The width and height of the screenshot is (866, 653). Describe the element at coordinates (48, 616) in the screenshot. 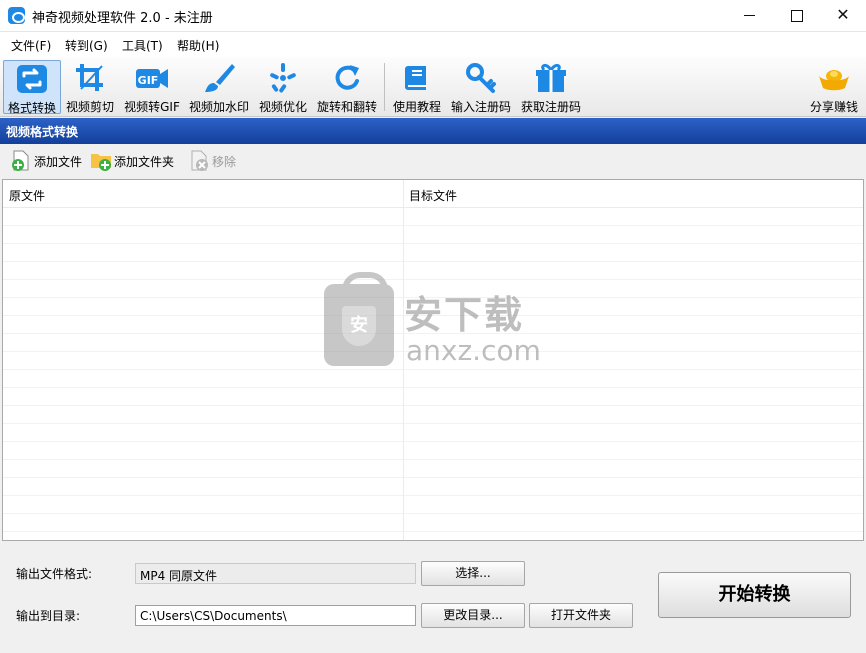

I see `output-dir-label: 输出到目录:` at that location.